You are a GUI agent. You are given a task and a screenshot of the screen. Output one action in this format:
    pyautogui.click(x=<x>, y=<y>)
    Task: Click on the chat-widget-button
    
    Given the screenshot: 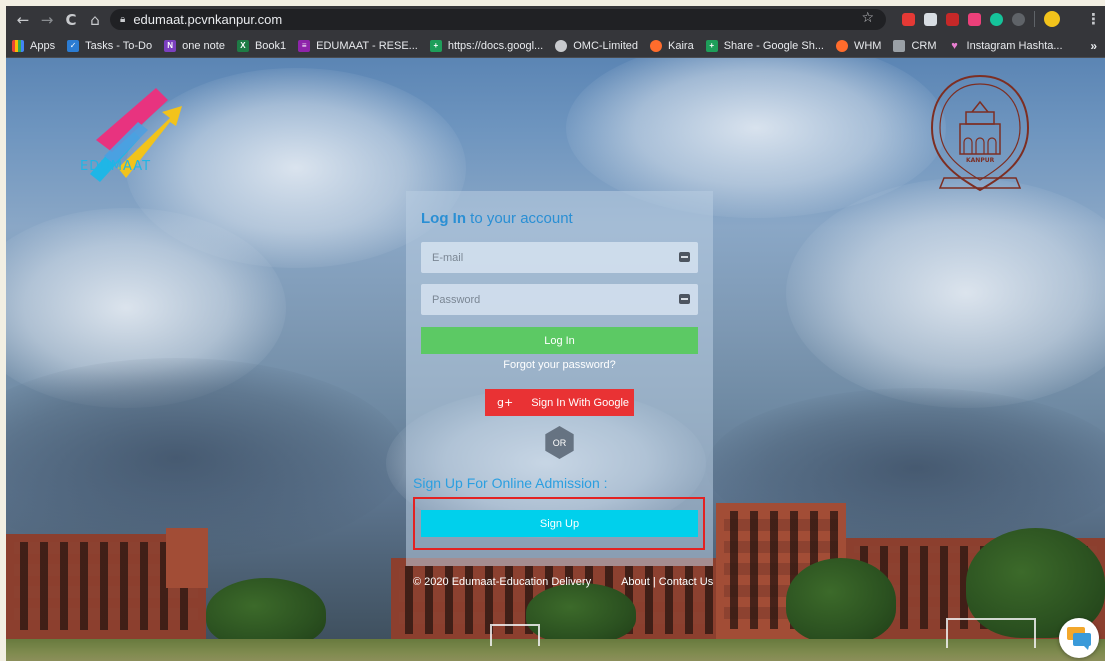 What is the action you would take?
    pyautogui.click(x=1079, y=638)
    